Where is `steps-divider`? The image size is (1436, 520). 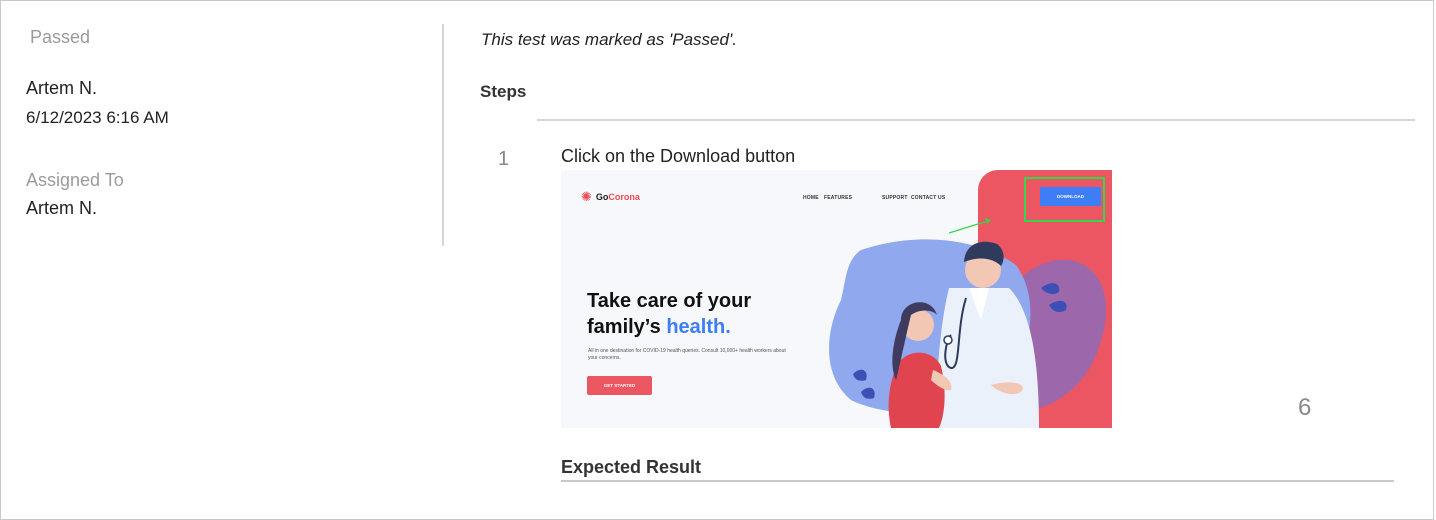 steps-divider is located at coordinates (976, 120).